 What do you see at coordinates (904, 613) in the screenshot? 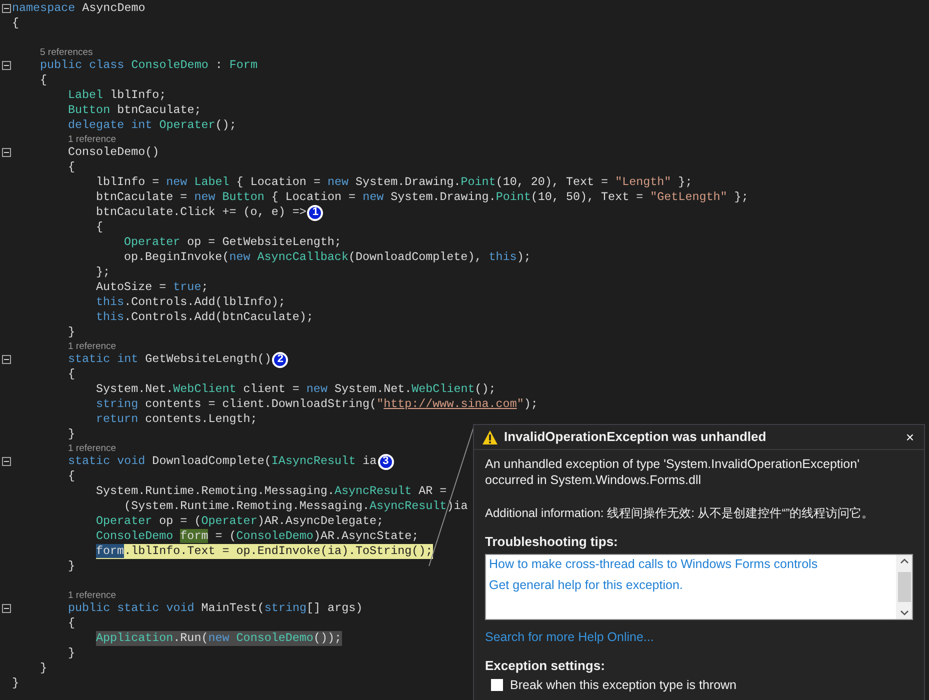
I see `scroll-down-icon` at bounding box center [904, 613].